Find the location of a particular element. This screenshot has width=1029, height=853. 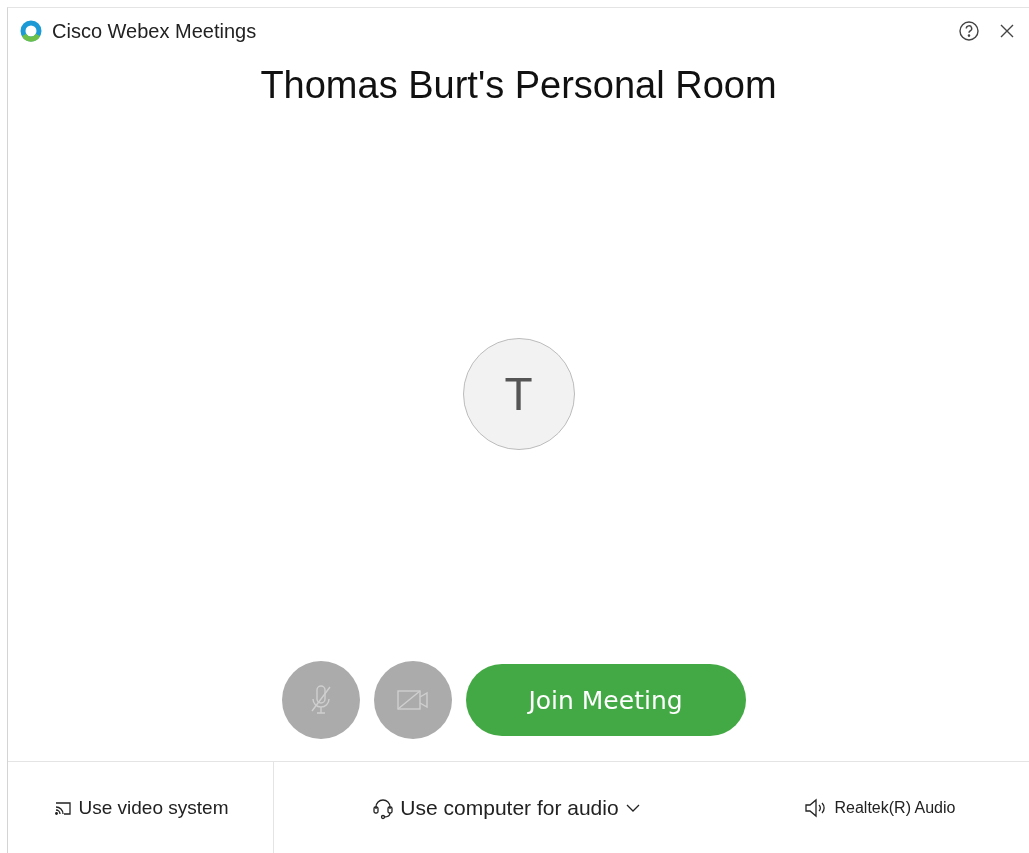

help-button is located at coordinates (969, 31).